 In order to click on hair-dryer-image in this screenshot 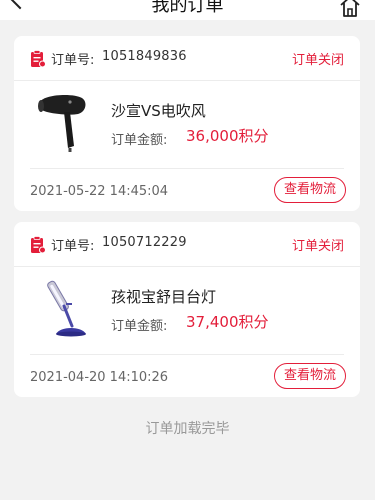, I will do `click(62, 123)`.